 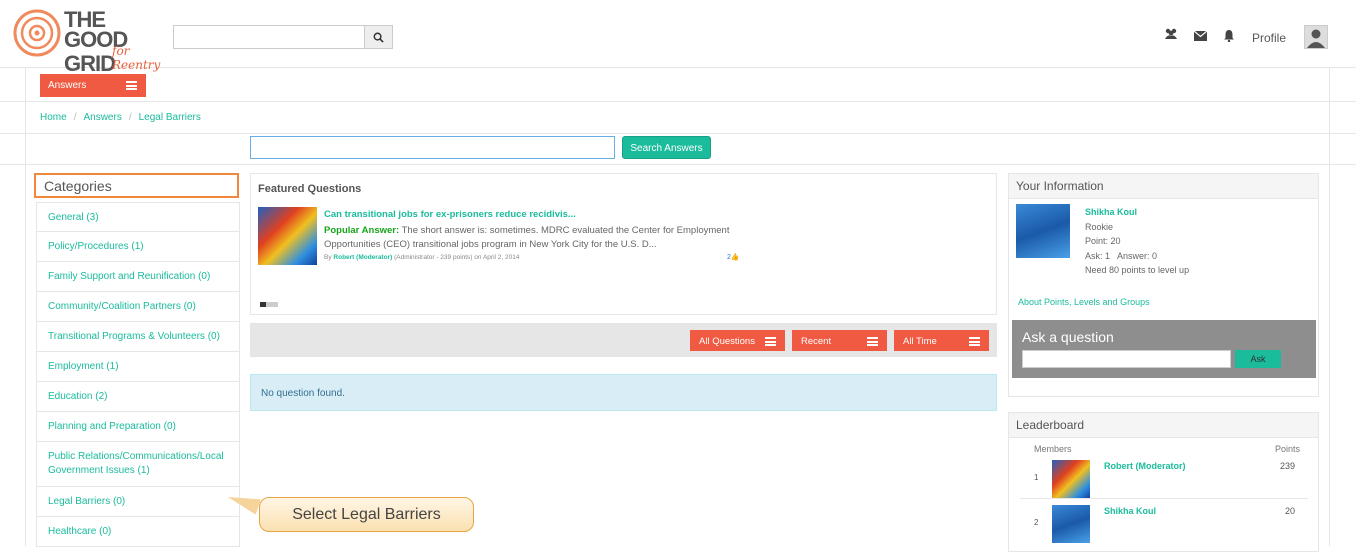 What do you see at coordinates (1036, 477) in the screenshot?
I see `leaderboard-rank: 1` at bounding box center [1036, 477].